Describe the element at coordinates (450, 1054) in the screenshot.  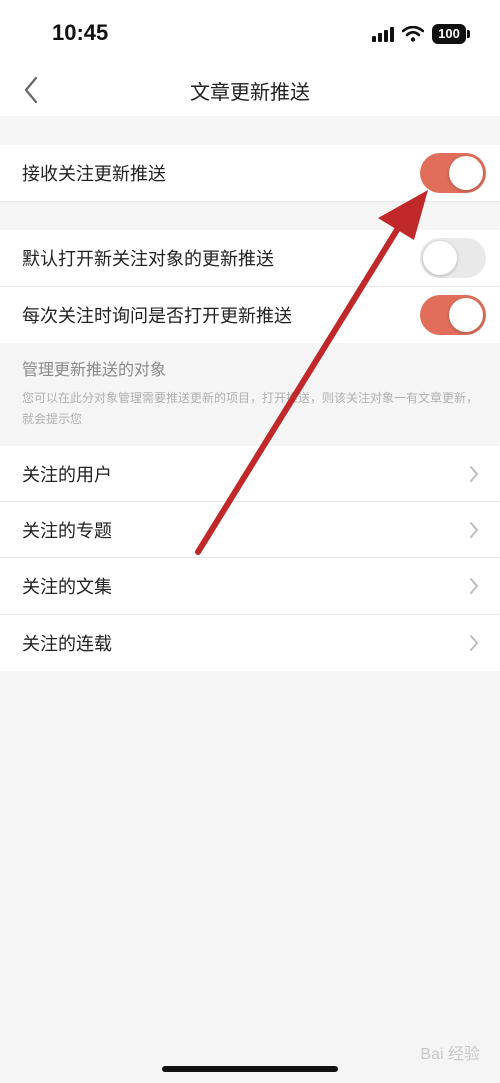
I see `watermark: Bai 经验` at that location.